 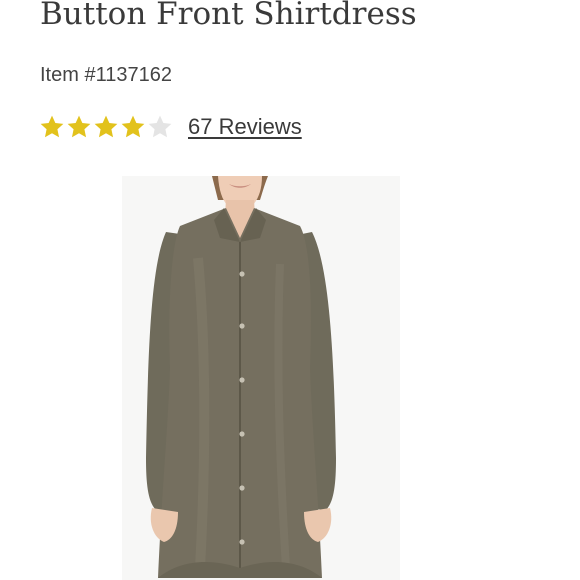 I want to click on item-number: Item #1137162, so click(x=106, y=75).